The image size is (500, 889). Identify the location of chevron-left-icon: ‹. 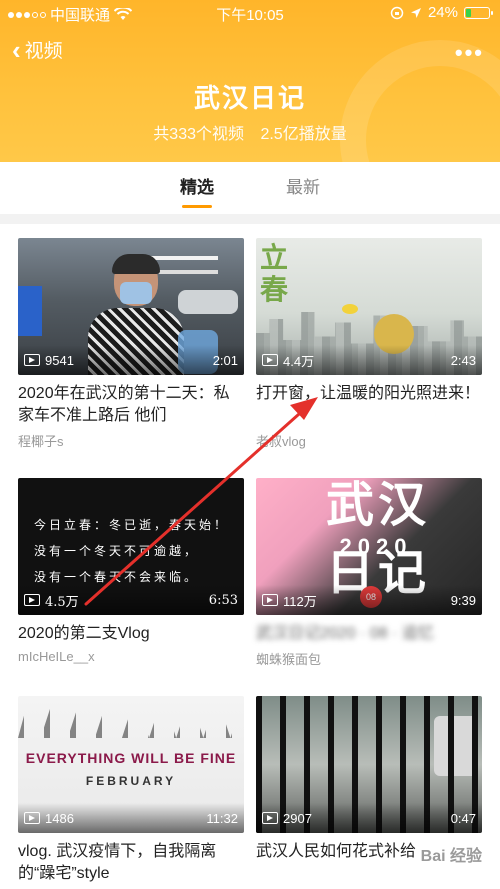
(16, 49).